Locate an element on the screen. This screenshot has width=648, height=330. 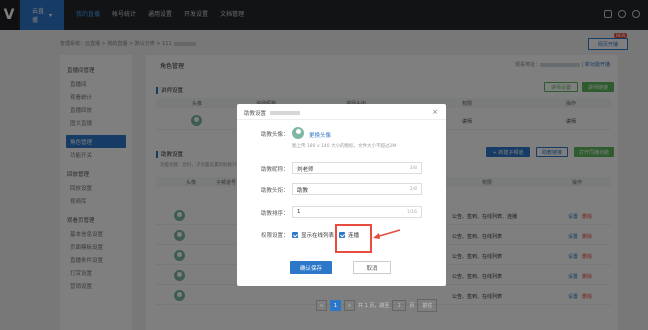
order-count: 1/16 is located at coordinates (411, 212).